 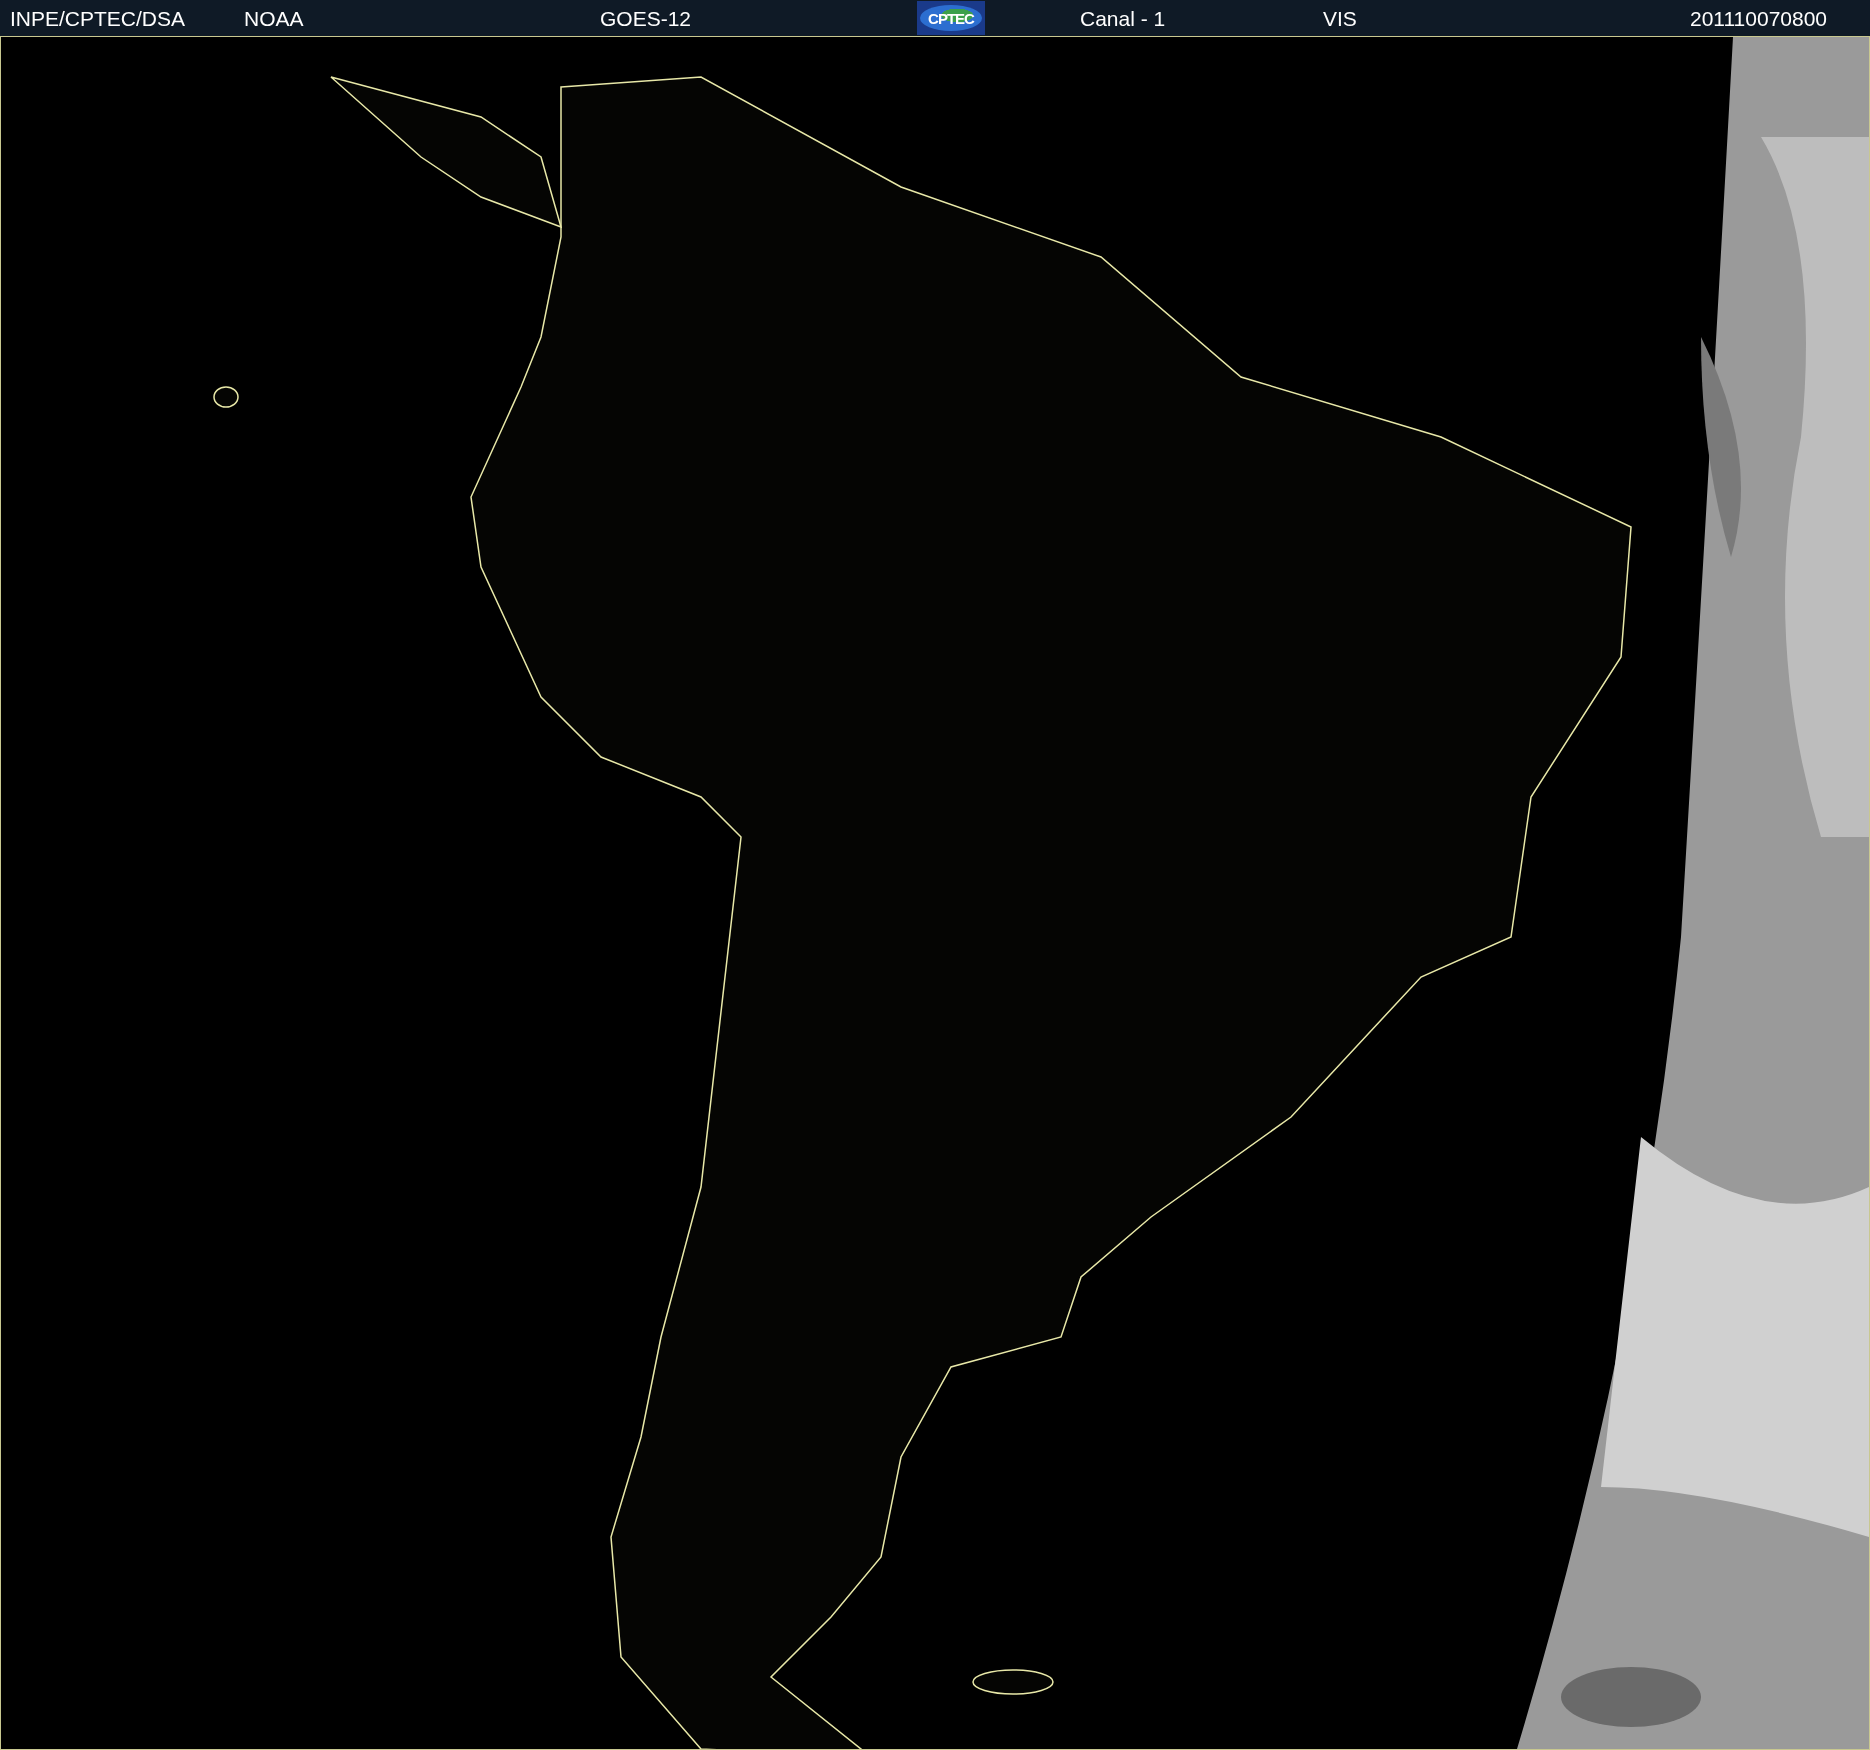 What do you see at coordinates (1340, 19) in the screenshot?
I see `header-label: VIS` at bounding box center [1340, 19].